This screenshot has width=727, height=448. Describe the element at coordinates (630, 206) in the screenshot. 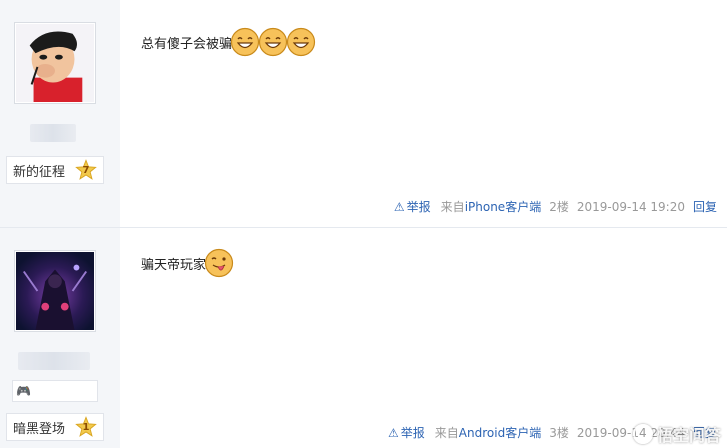

I see `post-timestamp: 2019-09-14 19:20` at that location.